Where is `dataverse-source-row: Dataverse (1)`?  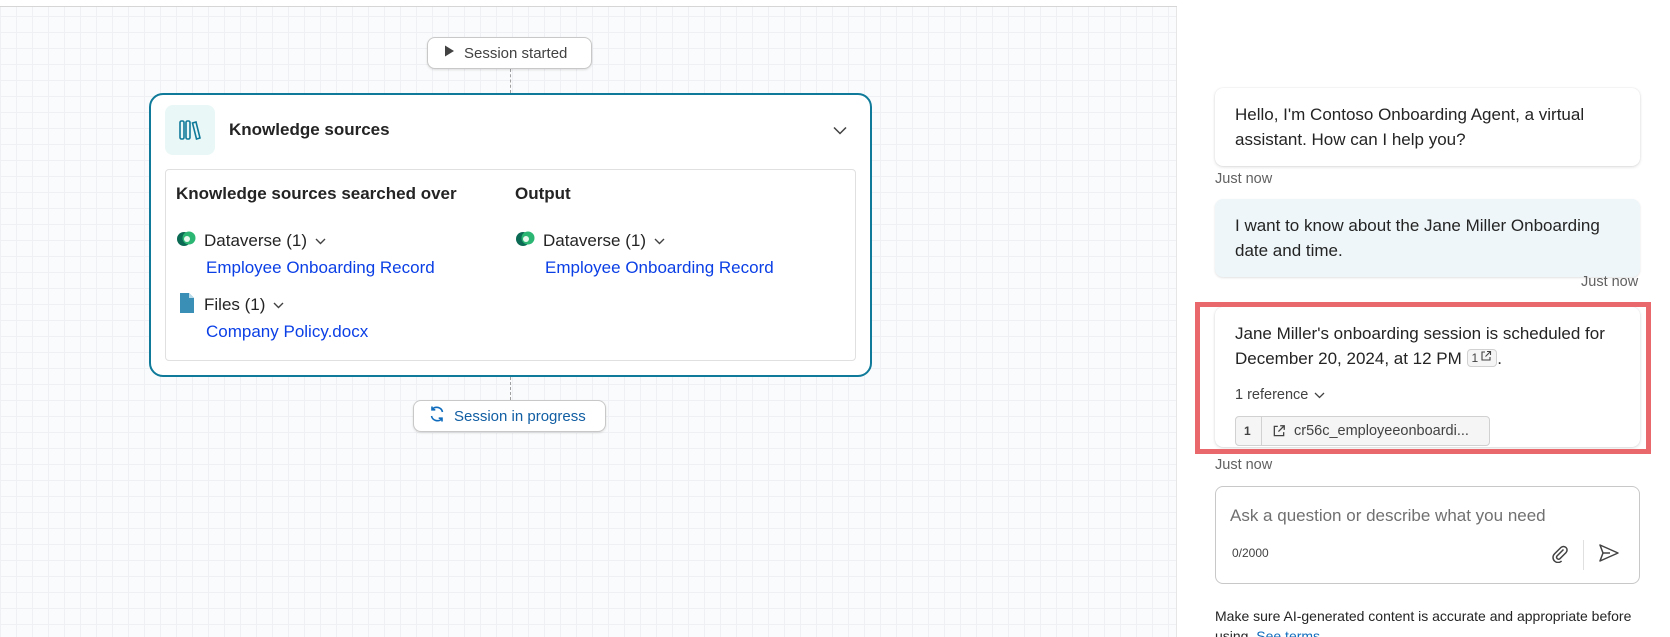
dataverse-source-row: Dataverse (1) is located at coordinates (316, 241).